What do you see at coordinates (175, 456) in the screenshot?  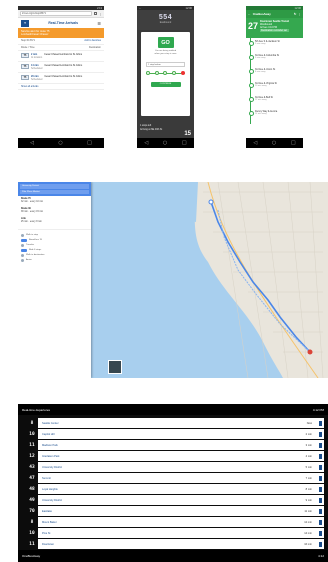 I see `departure-row: 12 Interlaken Park 4 min` at bounding box center [175, 456].